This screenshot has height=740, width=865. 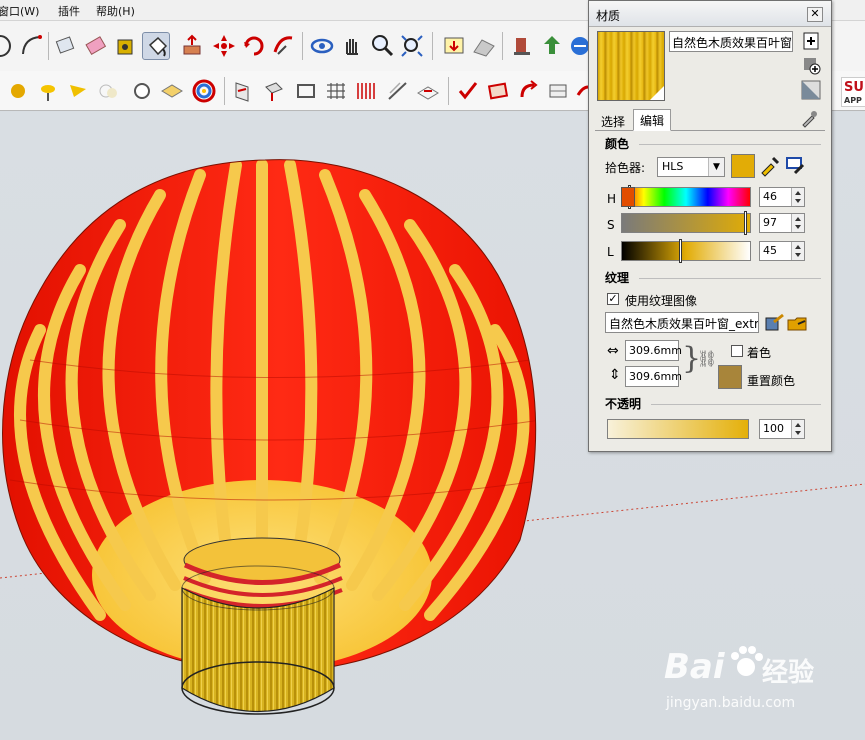 I want to click on use-texture-checkbox: ✓, so click(x=613, y=299).